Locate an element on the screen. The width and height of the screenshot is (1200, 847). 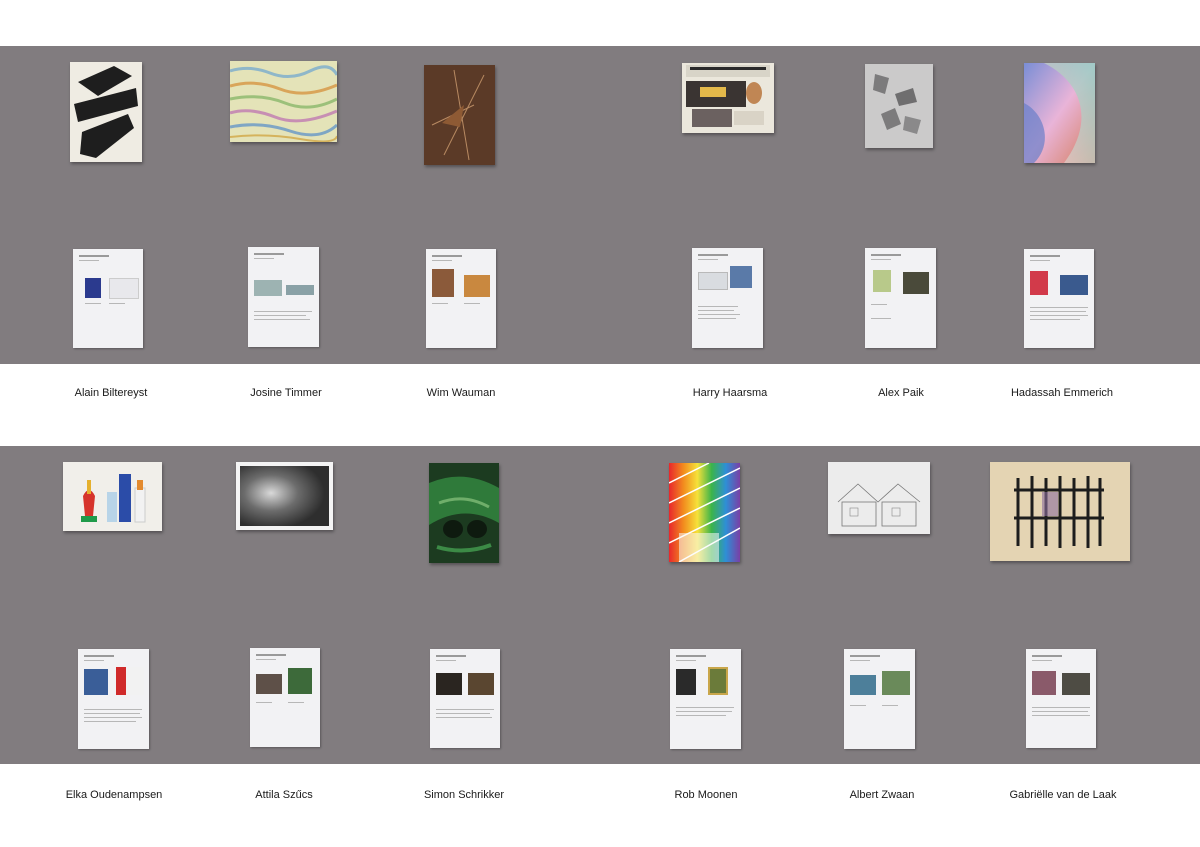
artwork-wim-wauman is located at coordinates (459, 115).